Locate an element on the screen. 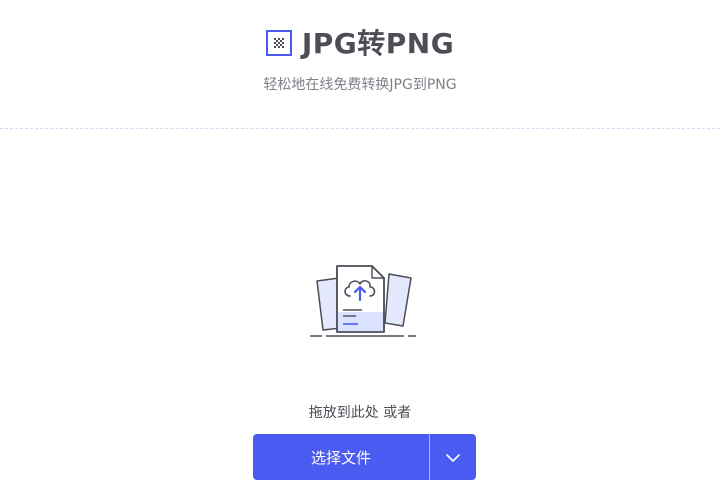 This screenshot has width=720, height=500. chevron-down-icon is located at coordinates (453, 457).